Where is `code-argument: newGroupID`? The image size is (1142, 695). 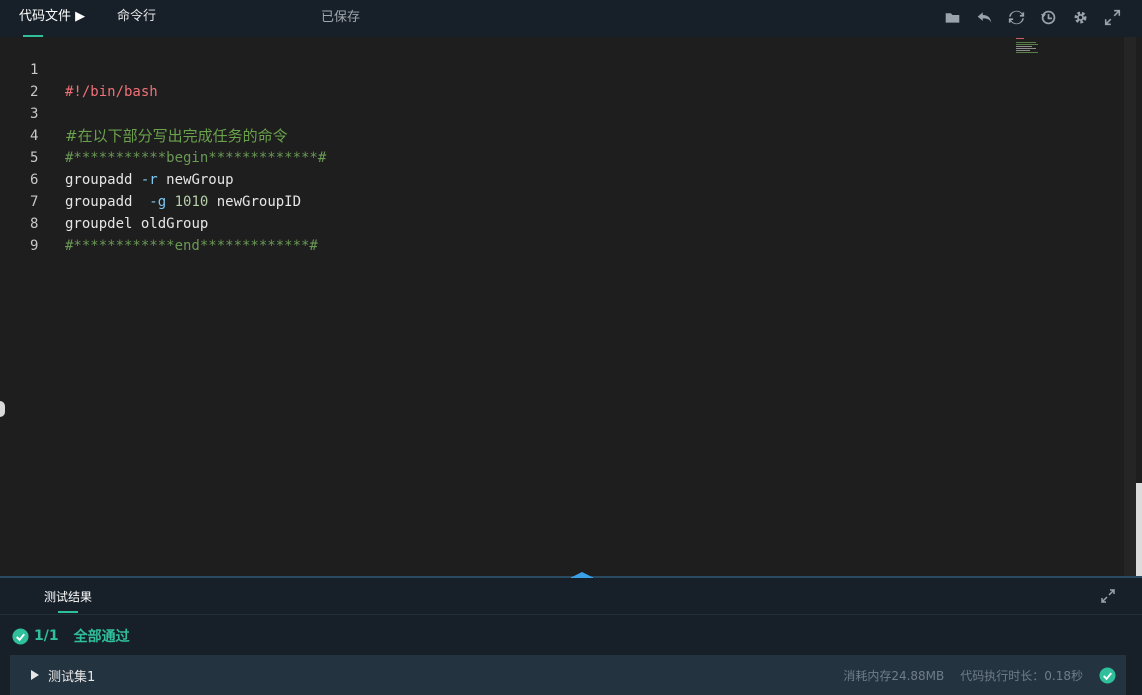 code-argument: newGroupID is located at coordinates (255, 202).